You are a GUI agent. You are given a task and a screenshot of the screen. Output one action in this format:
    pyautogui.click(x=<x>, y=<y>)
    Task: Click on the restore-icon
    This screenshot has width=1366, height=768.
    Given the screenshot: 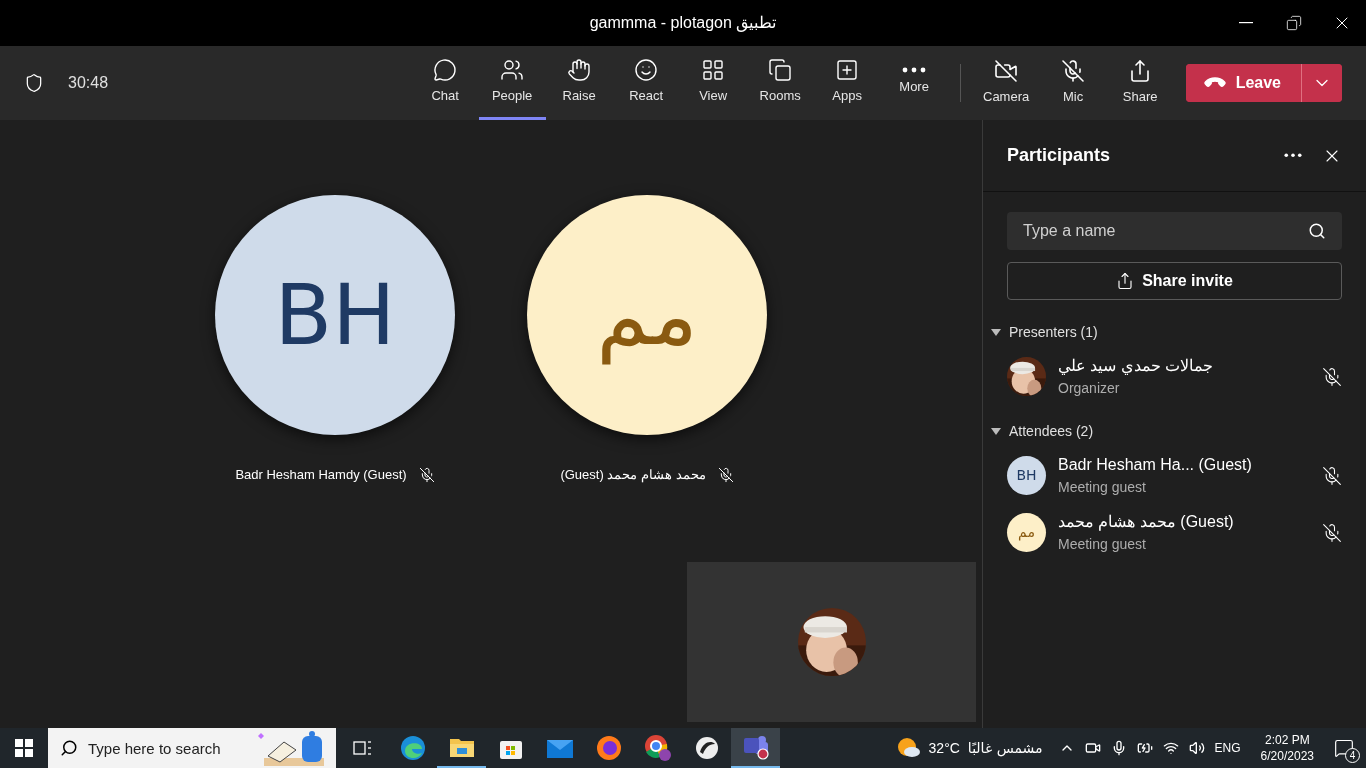 What is the action you would take?
    pyautogui.click(x=1294, y=23)
    